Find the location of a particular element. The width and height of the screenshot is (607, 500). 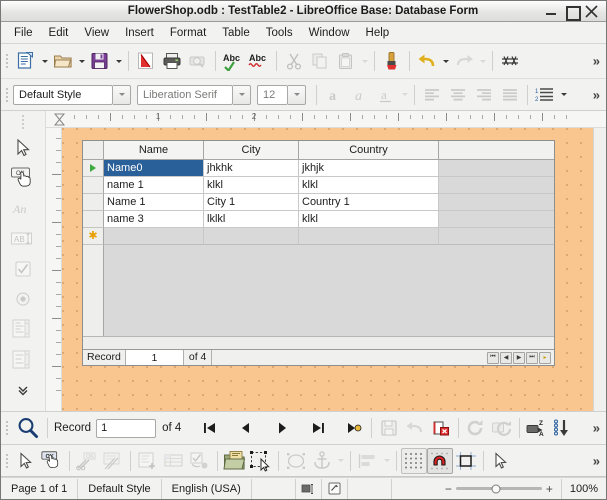

sort-ascending-icon: Z A is located at coordinates (537, 428).